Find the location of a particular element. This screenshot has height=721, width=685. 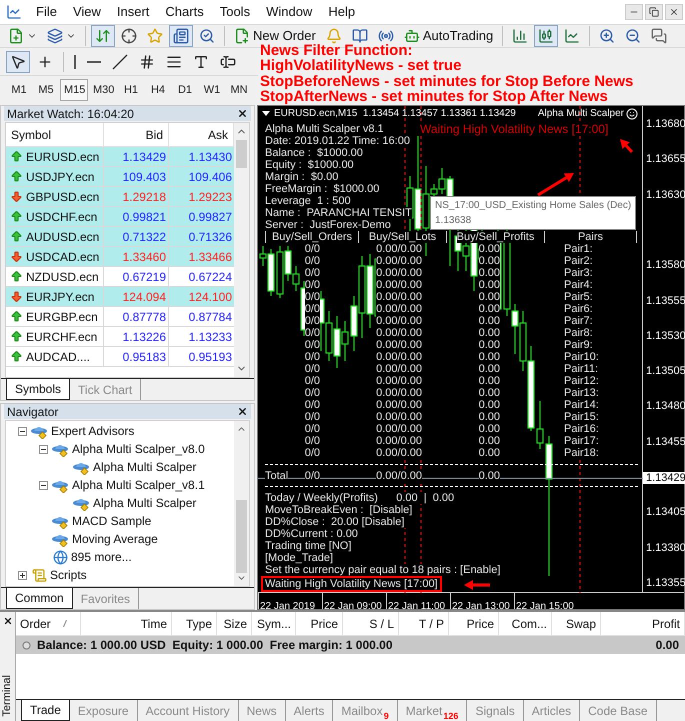

magnifier-icon is located at coordinates (207, 36).